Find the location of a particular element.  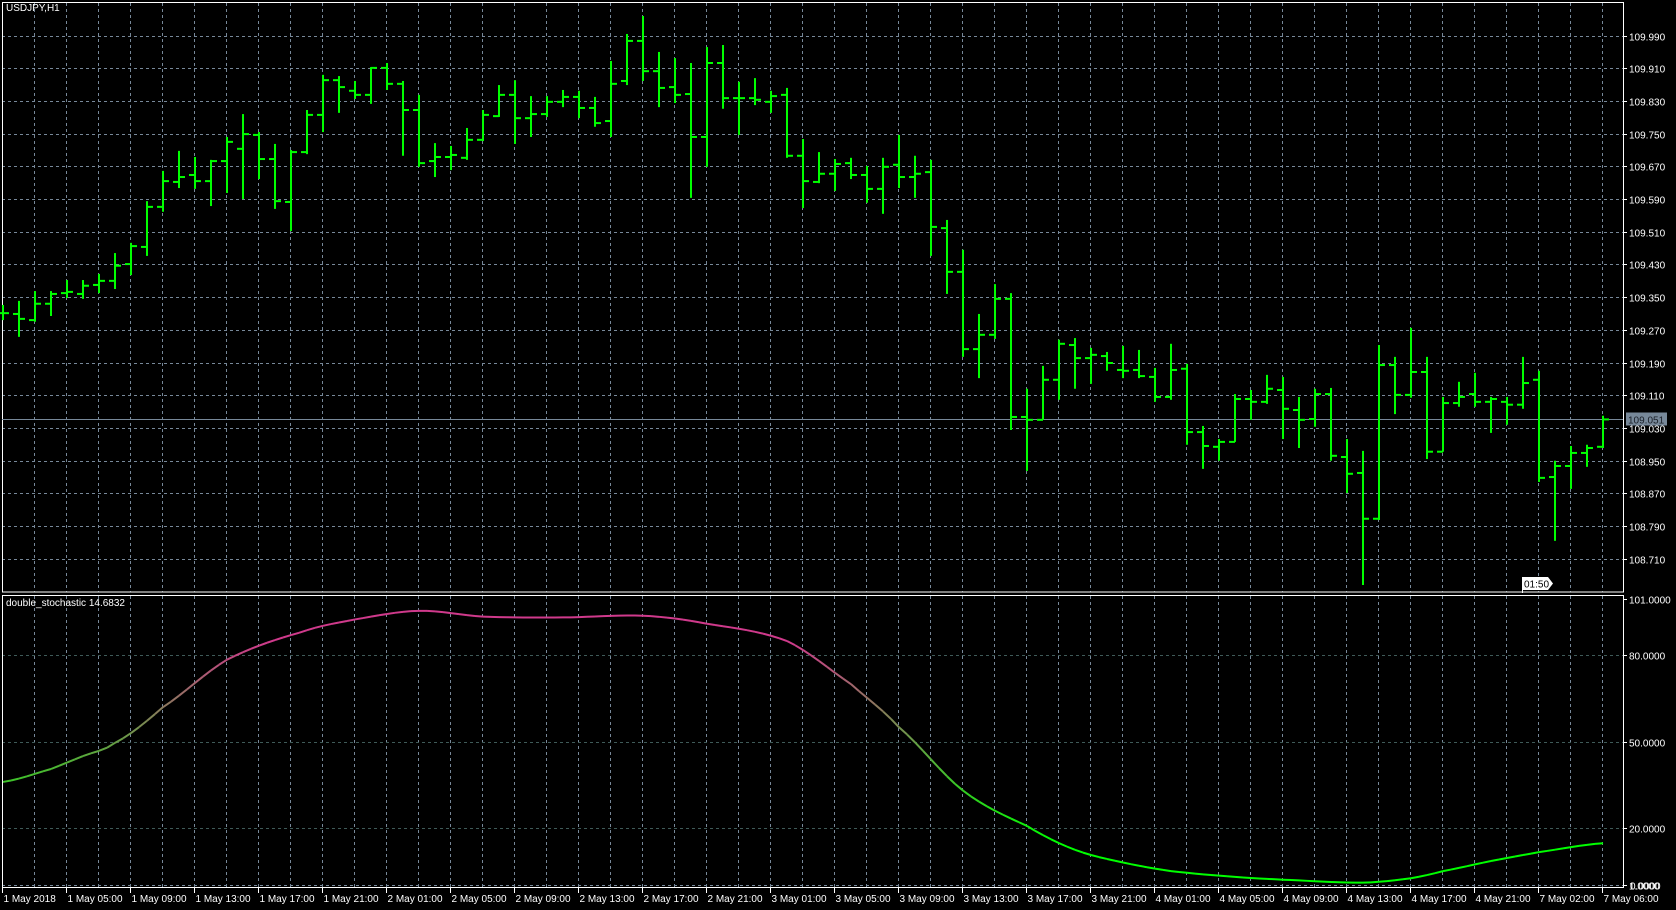

time-axis-label: 1 May 09:00 is located at coordinates (159, 899).